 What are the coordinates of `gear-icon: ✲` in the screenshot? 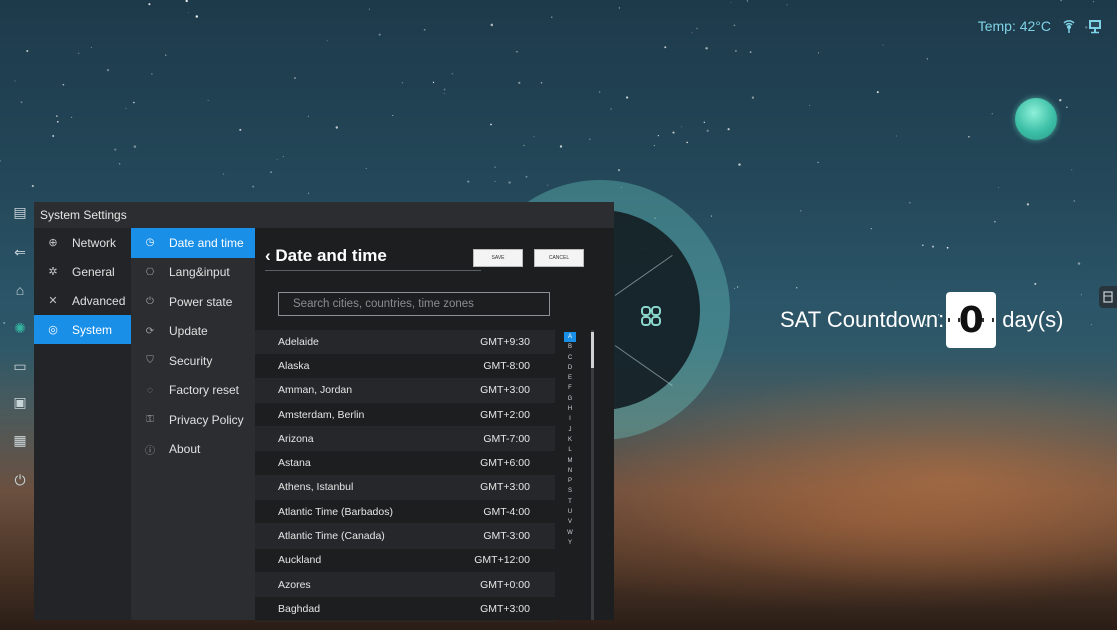 It's located at (53, 272).